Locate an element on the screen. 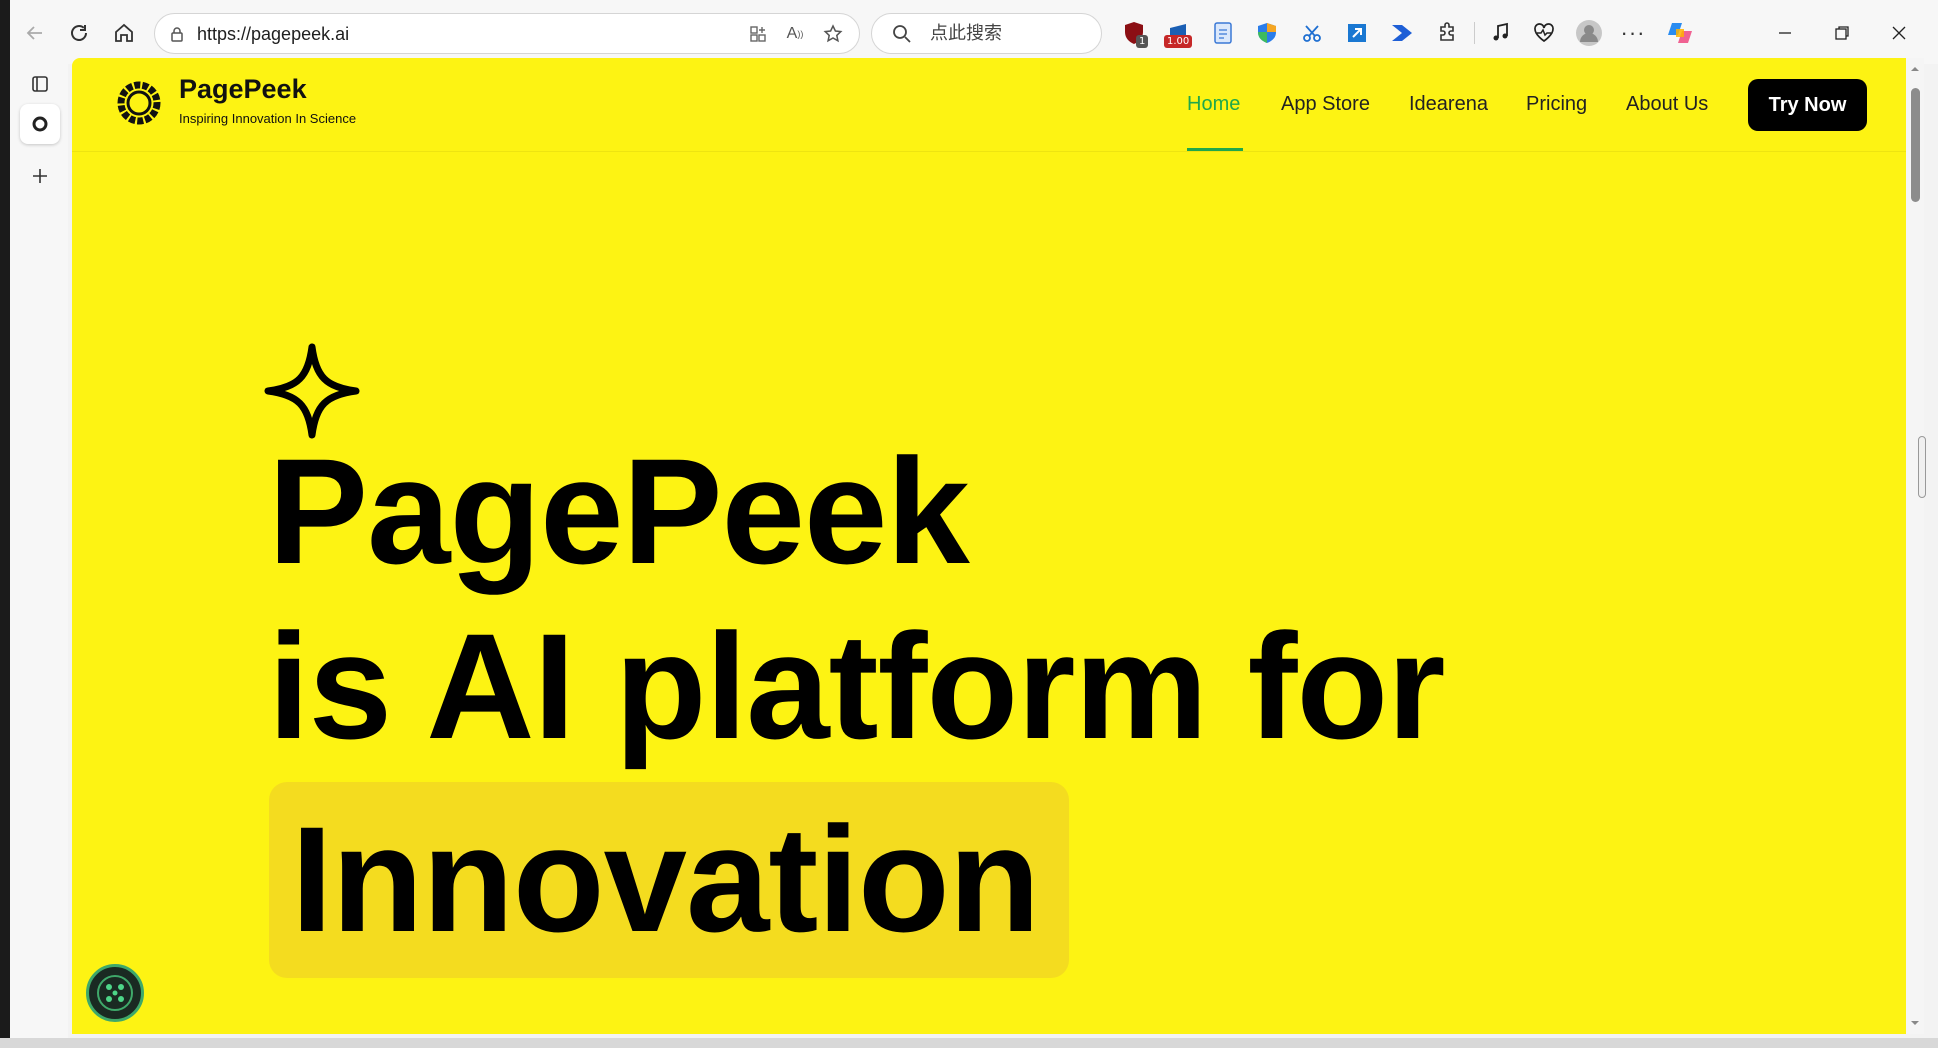 This screenshot has width=1938, height=1048. search-box: 点此搜索 is located at coordinates (986, 33).